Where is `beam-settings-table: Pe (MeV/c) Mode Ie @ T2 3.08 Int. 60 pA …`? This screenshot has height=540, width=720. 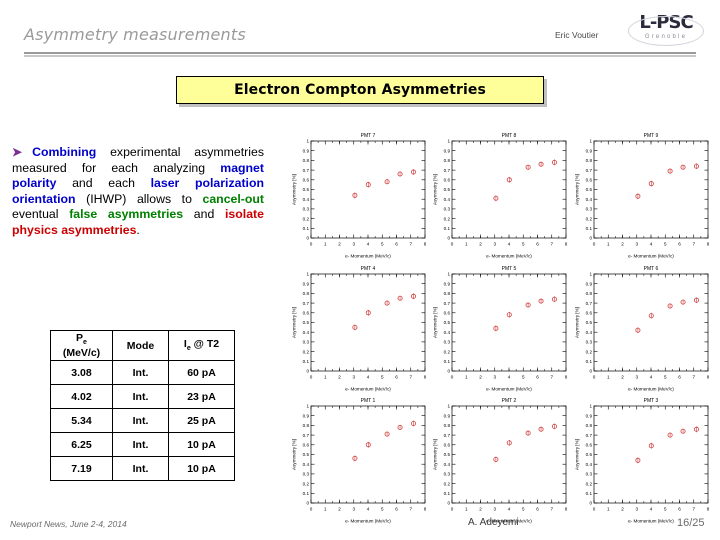 beam-settings-table: Pe (MeV/c) Mode Ie @ T2 3.08 Int. 60 pA … is located at coordinates (142, 405).